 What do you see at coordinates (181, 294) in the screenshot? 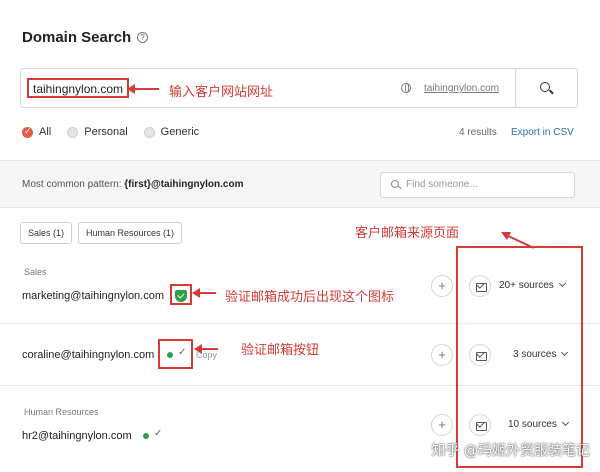
I see `annotation-verified-box` at bounding box center [181, 294].